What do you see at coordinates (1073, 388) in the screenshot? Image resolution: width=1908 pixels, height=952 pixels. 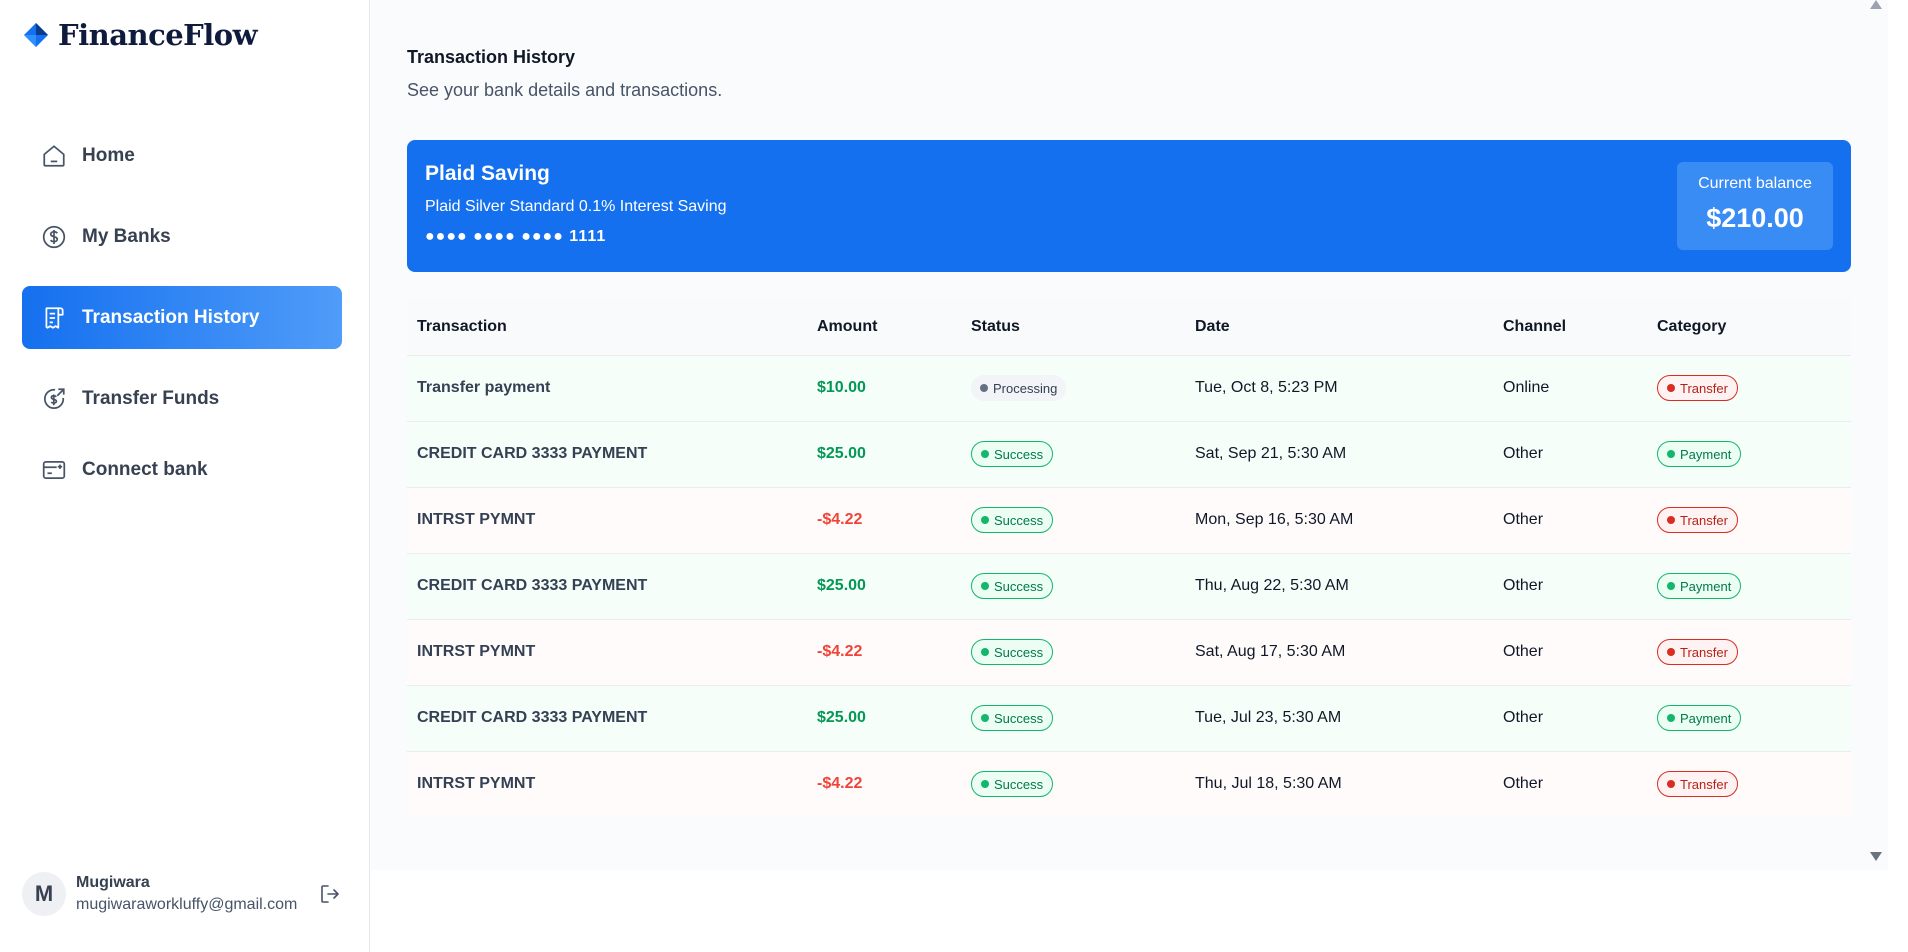 I see `status-cell: Processing` at bounding box center [1073, 388].